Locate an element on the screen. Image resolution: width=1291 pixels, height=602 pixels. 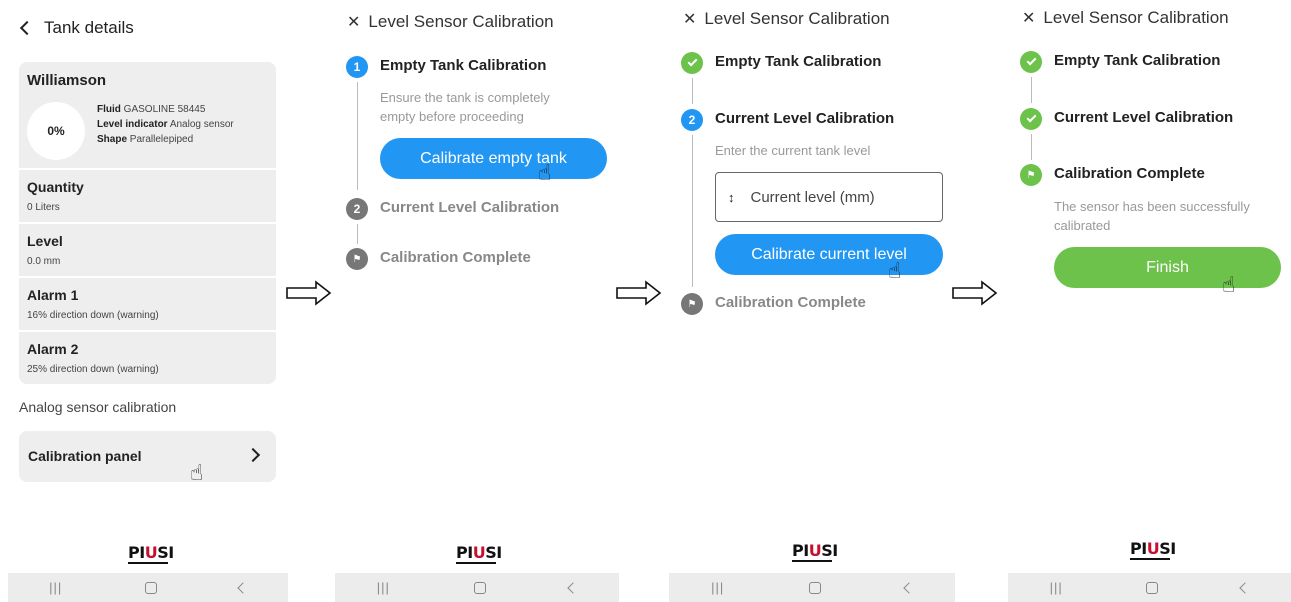
up-down-icon: ↕ is located at coordinates (731, 197).